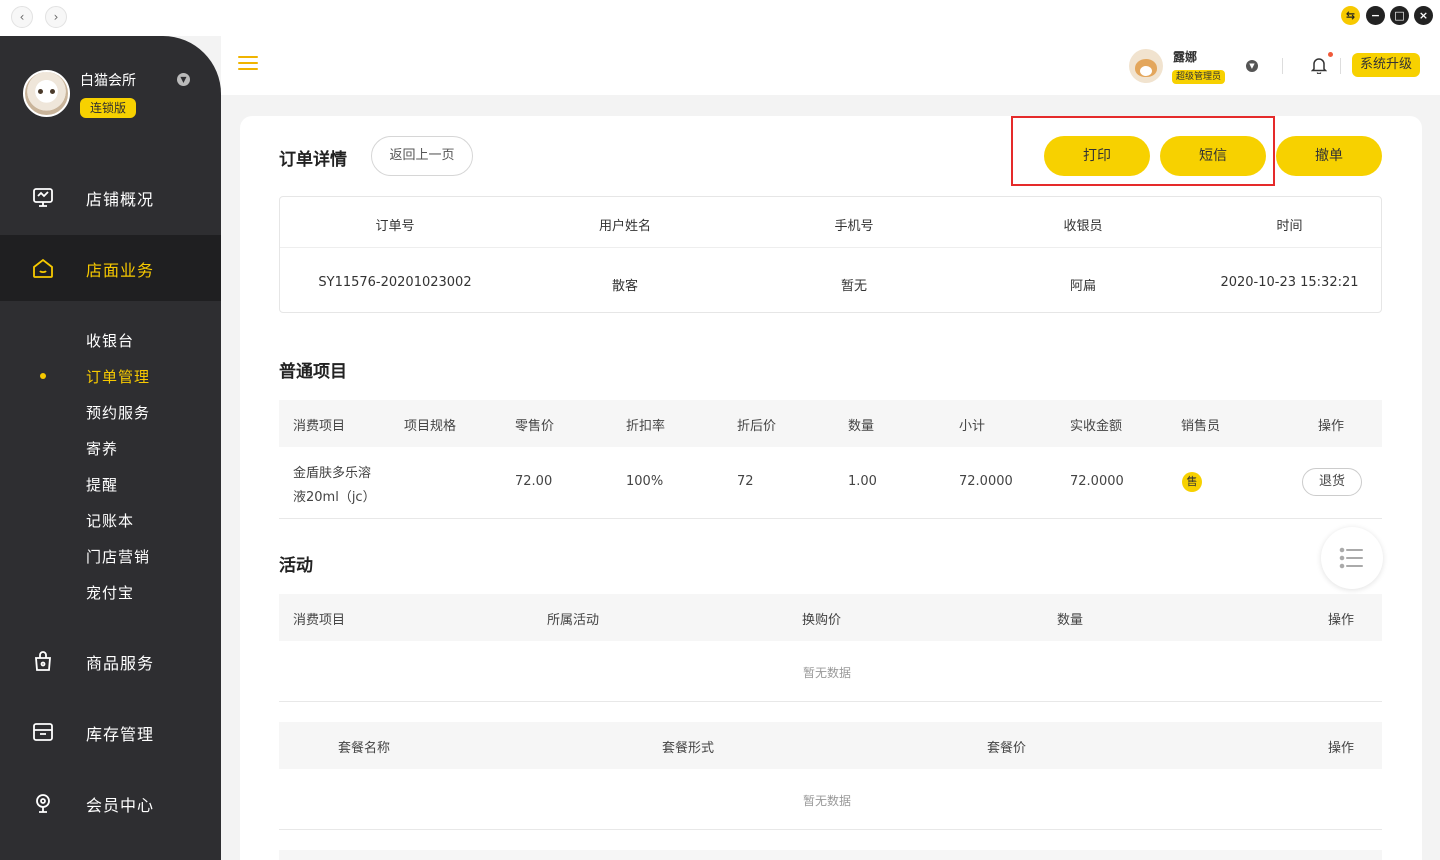 This screenshot has height=860, width=1440. Describe the element at coordinates (110, 340) in the screenshot. I see `sub-item-cashier: 收银台` at that location.